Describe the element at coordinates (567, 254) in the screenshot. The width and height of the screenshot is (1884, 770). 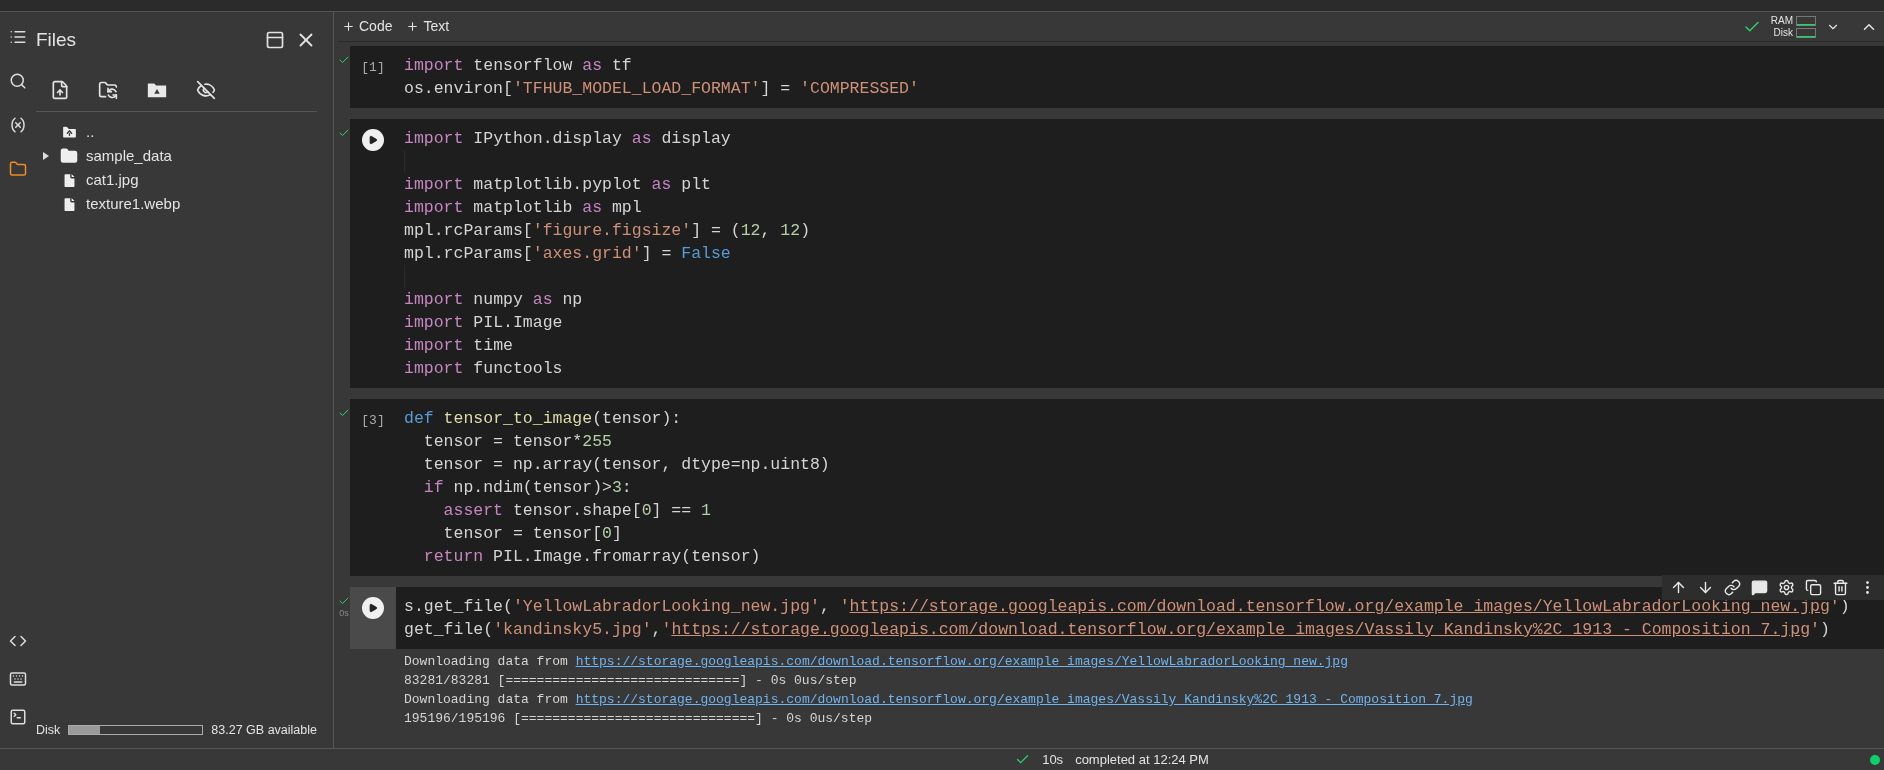
I see `code-line: mpl.rcParams['axes.grid'] = False` at that location.